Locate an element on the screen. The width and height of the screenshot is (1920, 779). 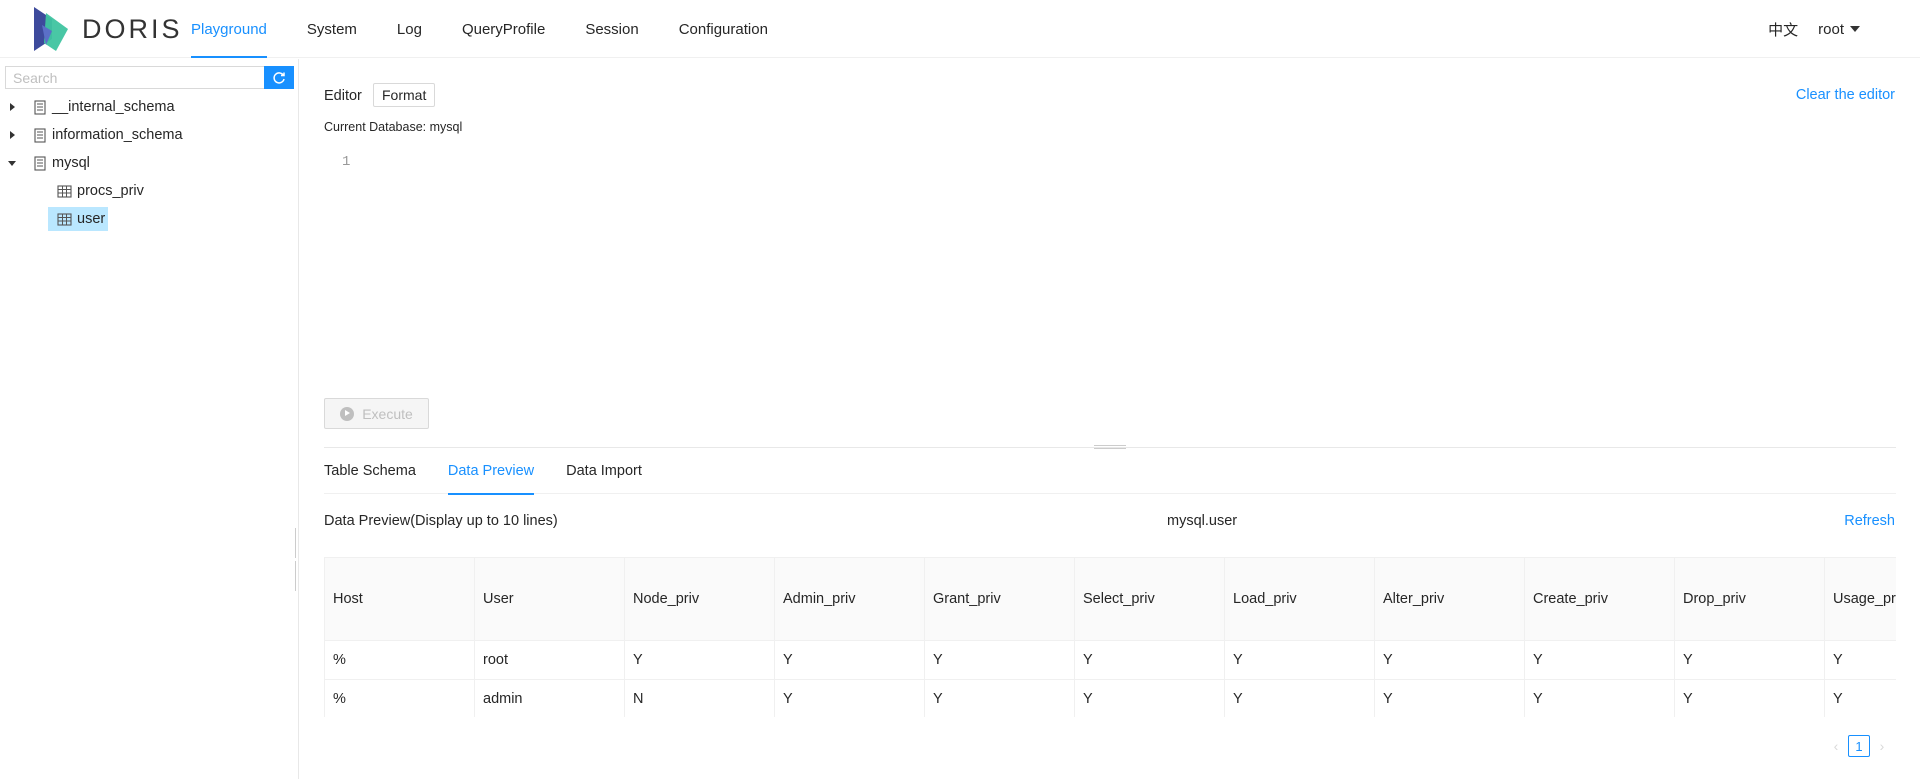
tree-node-internal-schema: __internal_schema is located at coordinates (149, 107).